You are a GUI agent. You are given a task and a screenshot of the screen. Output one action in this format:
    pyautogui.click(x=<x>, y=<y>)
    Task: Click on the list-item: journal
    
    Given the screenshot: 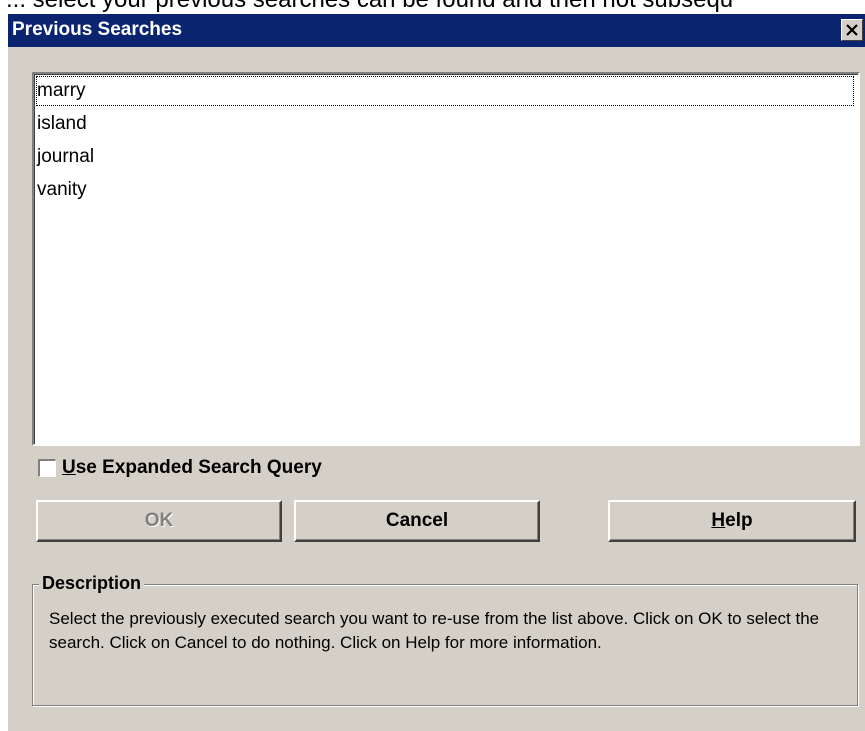 What is the action you would take?
    pyautogui.click(x=445, y=157)
    